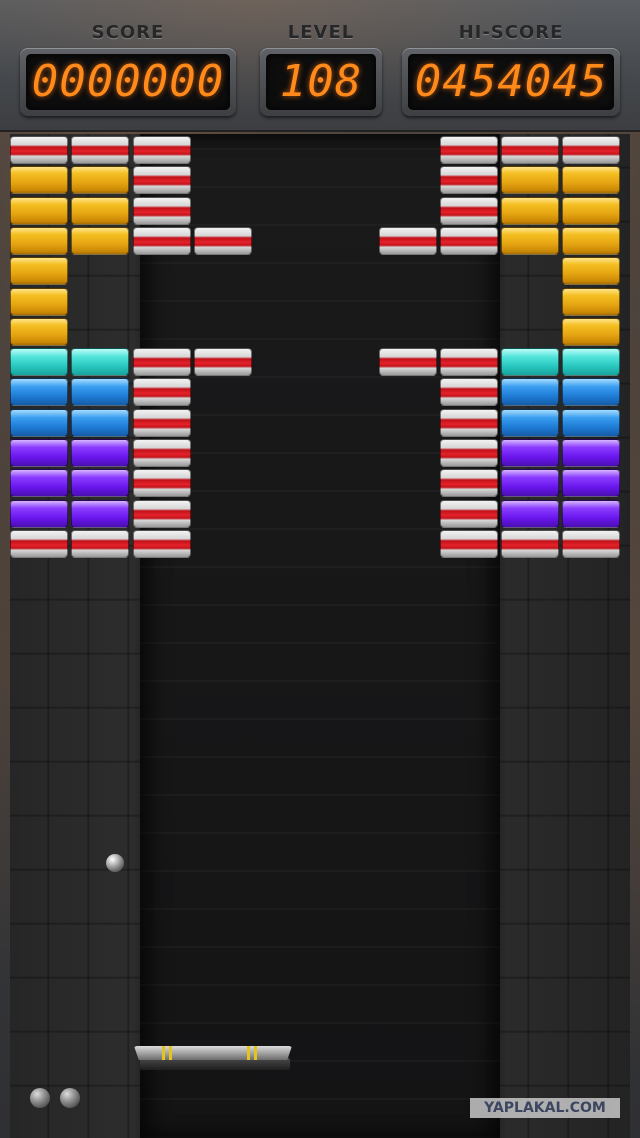 The image size is (640, 1138). I want to click on hiscore-display: 0454045, so click(511, 82).